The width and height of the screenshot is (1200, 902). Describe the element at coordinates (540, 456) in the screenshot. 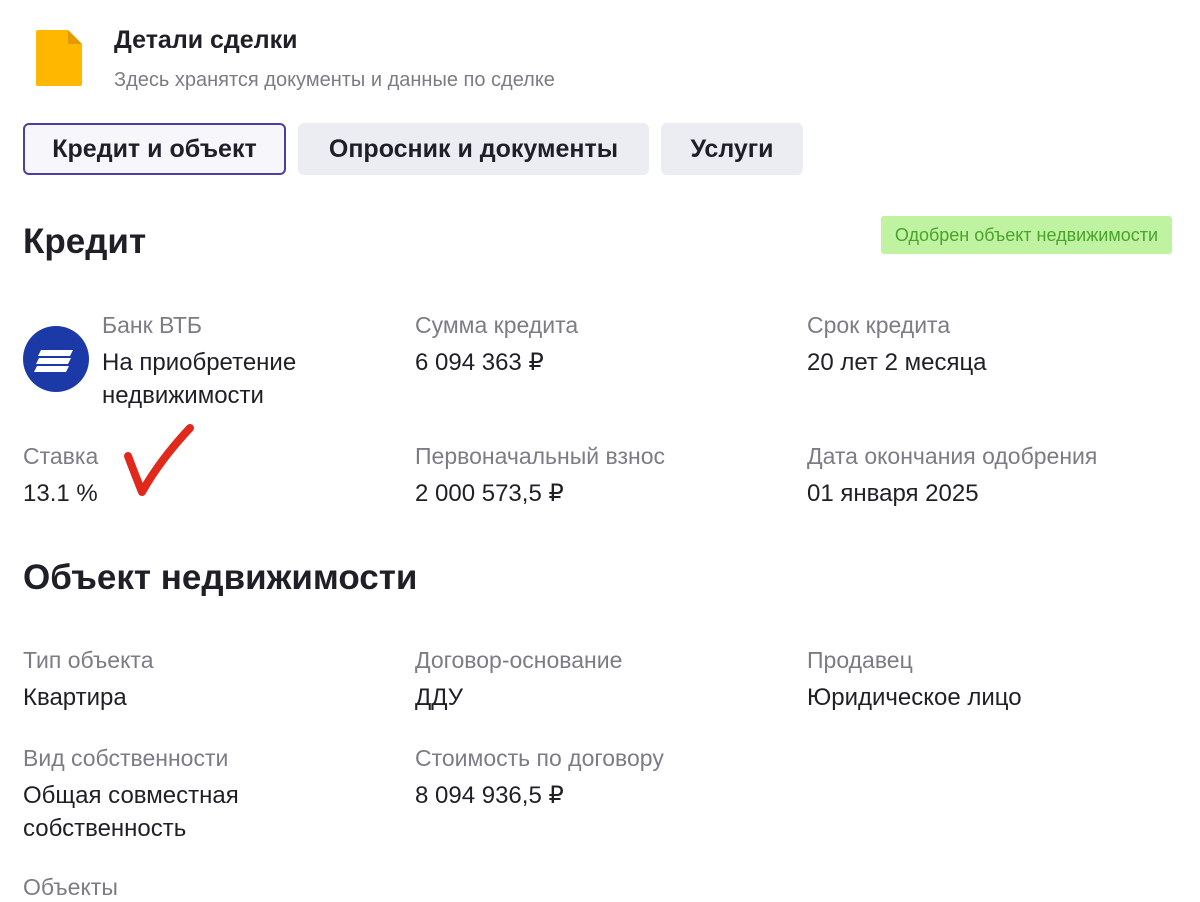

I see `down-payment-label: Первоначальный взнос` at that location.